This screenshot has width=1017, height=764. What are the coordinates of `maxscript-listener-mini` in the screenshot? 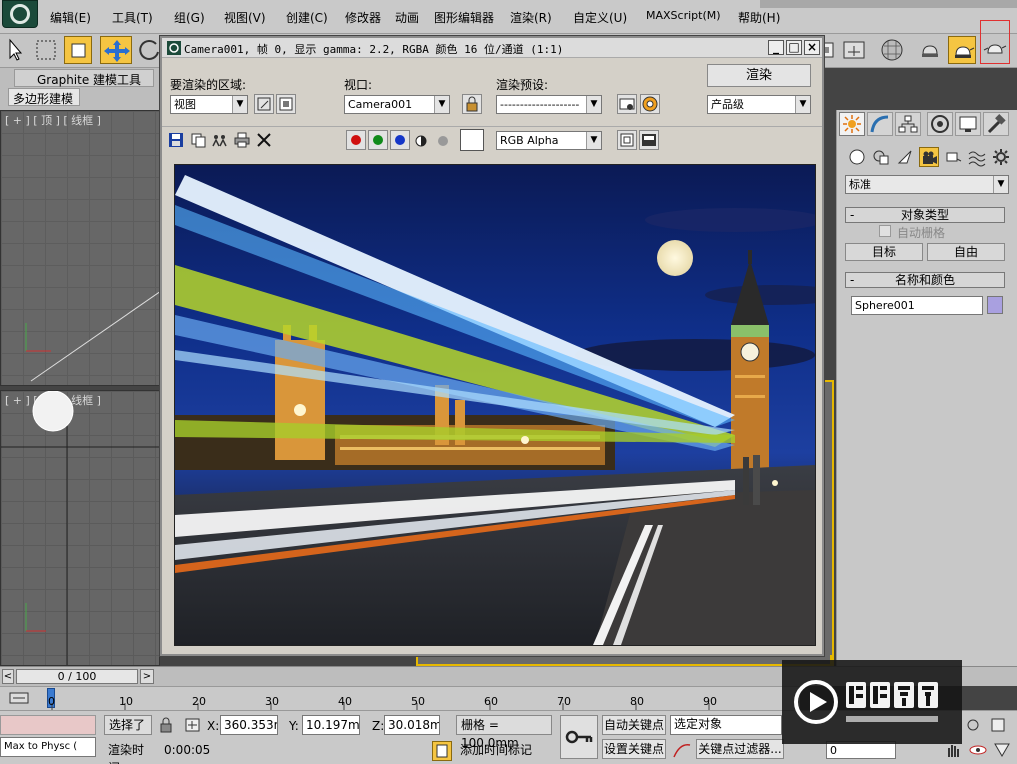 It's located at (48, 725).